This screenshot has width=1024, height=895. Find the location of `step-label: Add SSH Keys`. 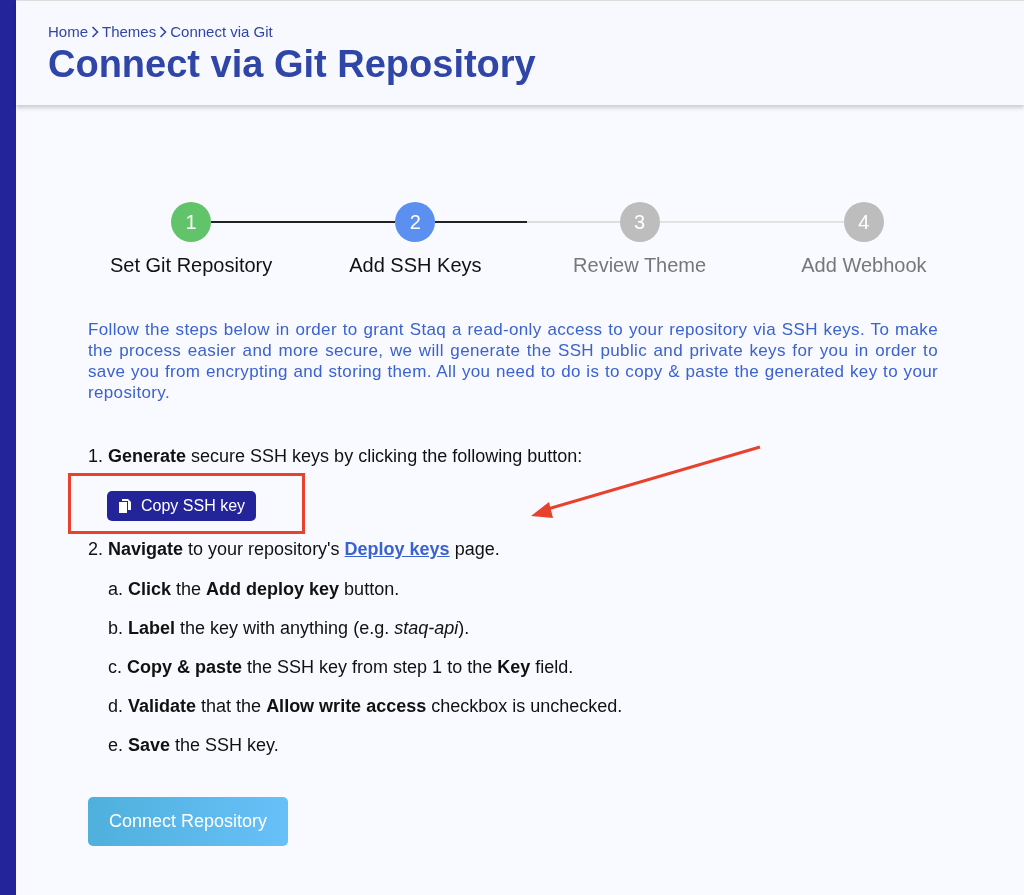

step-label: Add SSH Keys is located at coordinates (415, 265).